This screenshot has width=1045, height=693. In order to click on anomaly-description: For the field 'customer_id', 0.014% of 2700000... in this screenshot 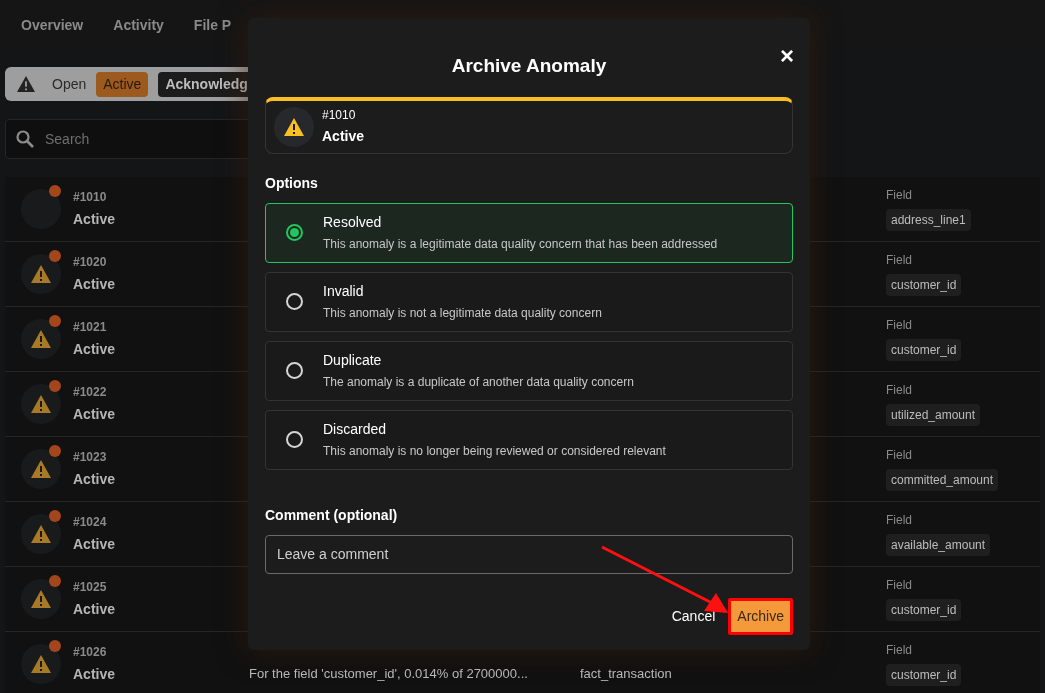, I will do `click(388, 674)`.